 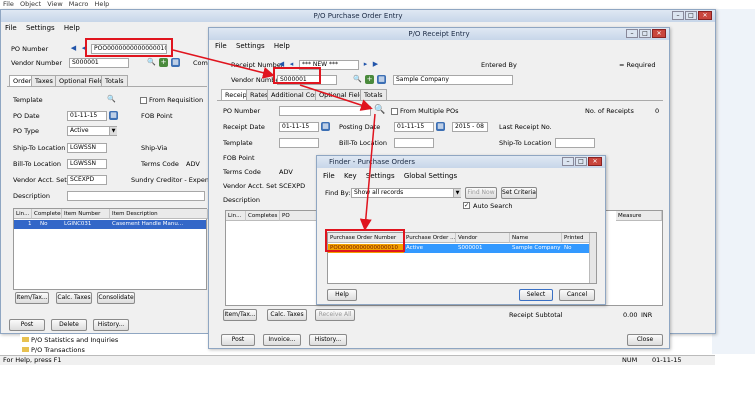 I want to click on set-criteria-button: Set Criteria, so click(x=519, y=193).